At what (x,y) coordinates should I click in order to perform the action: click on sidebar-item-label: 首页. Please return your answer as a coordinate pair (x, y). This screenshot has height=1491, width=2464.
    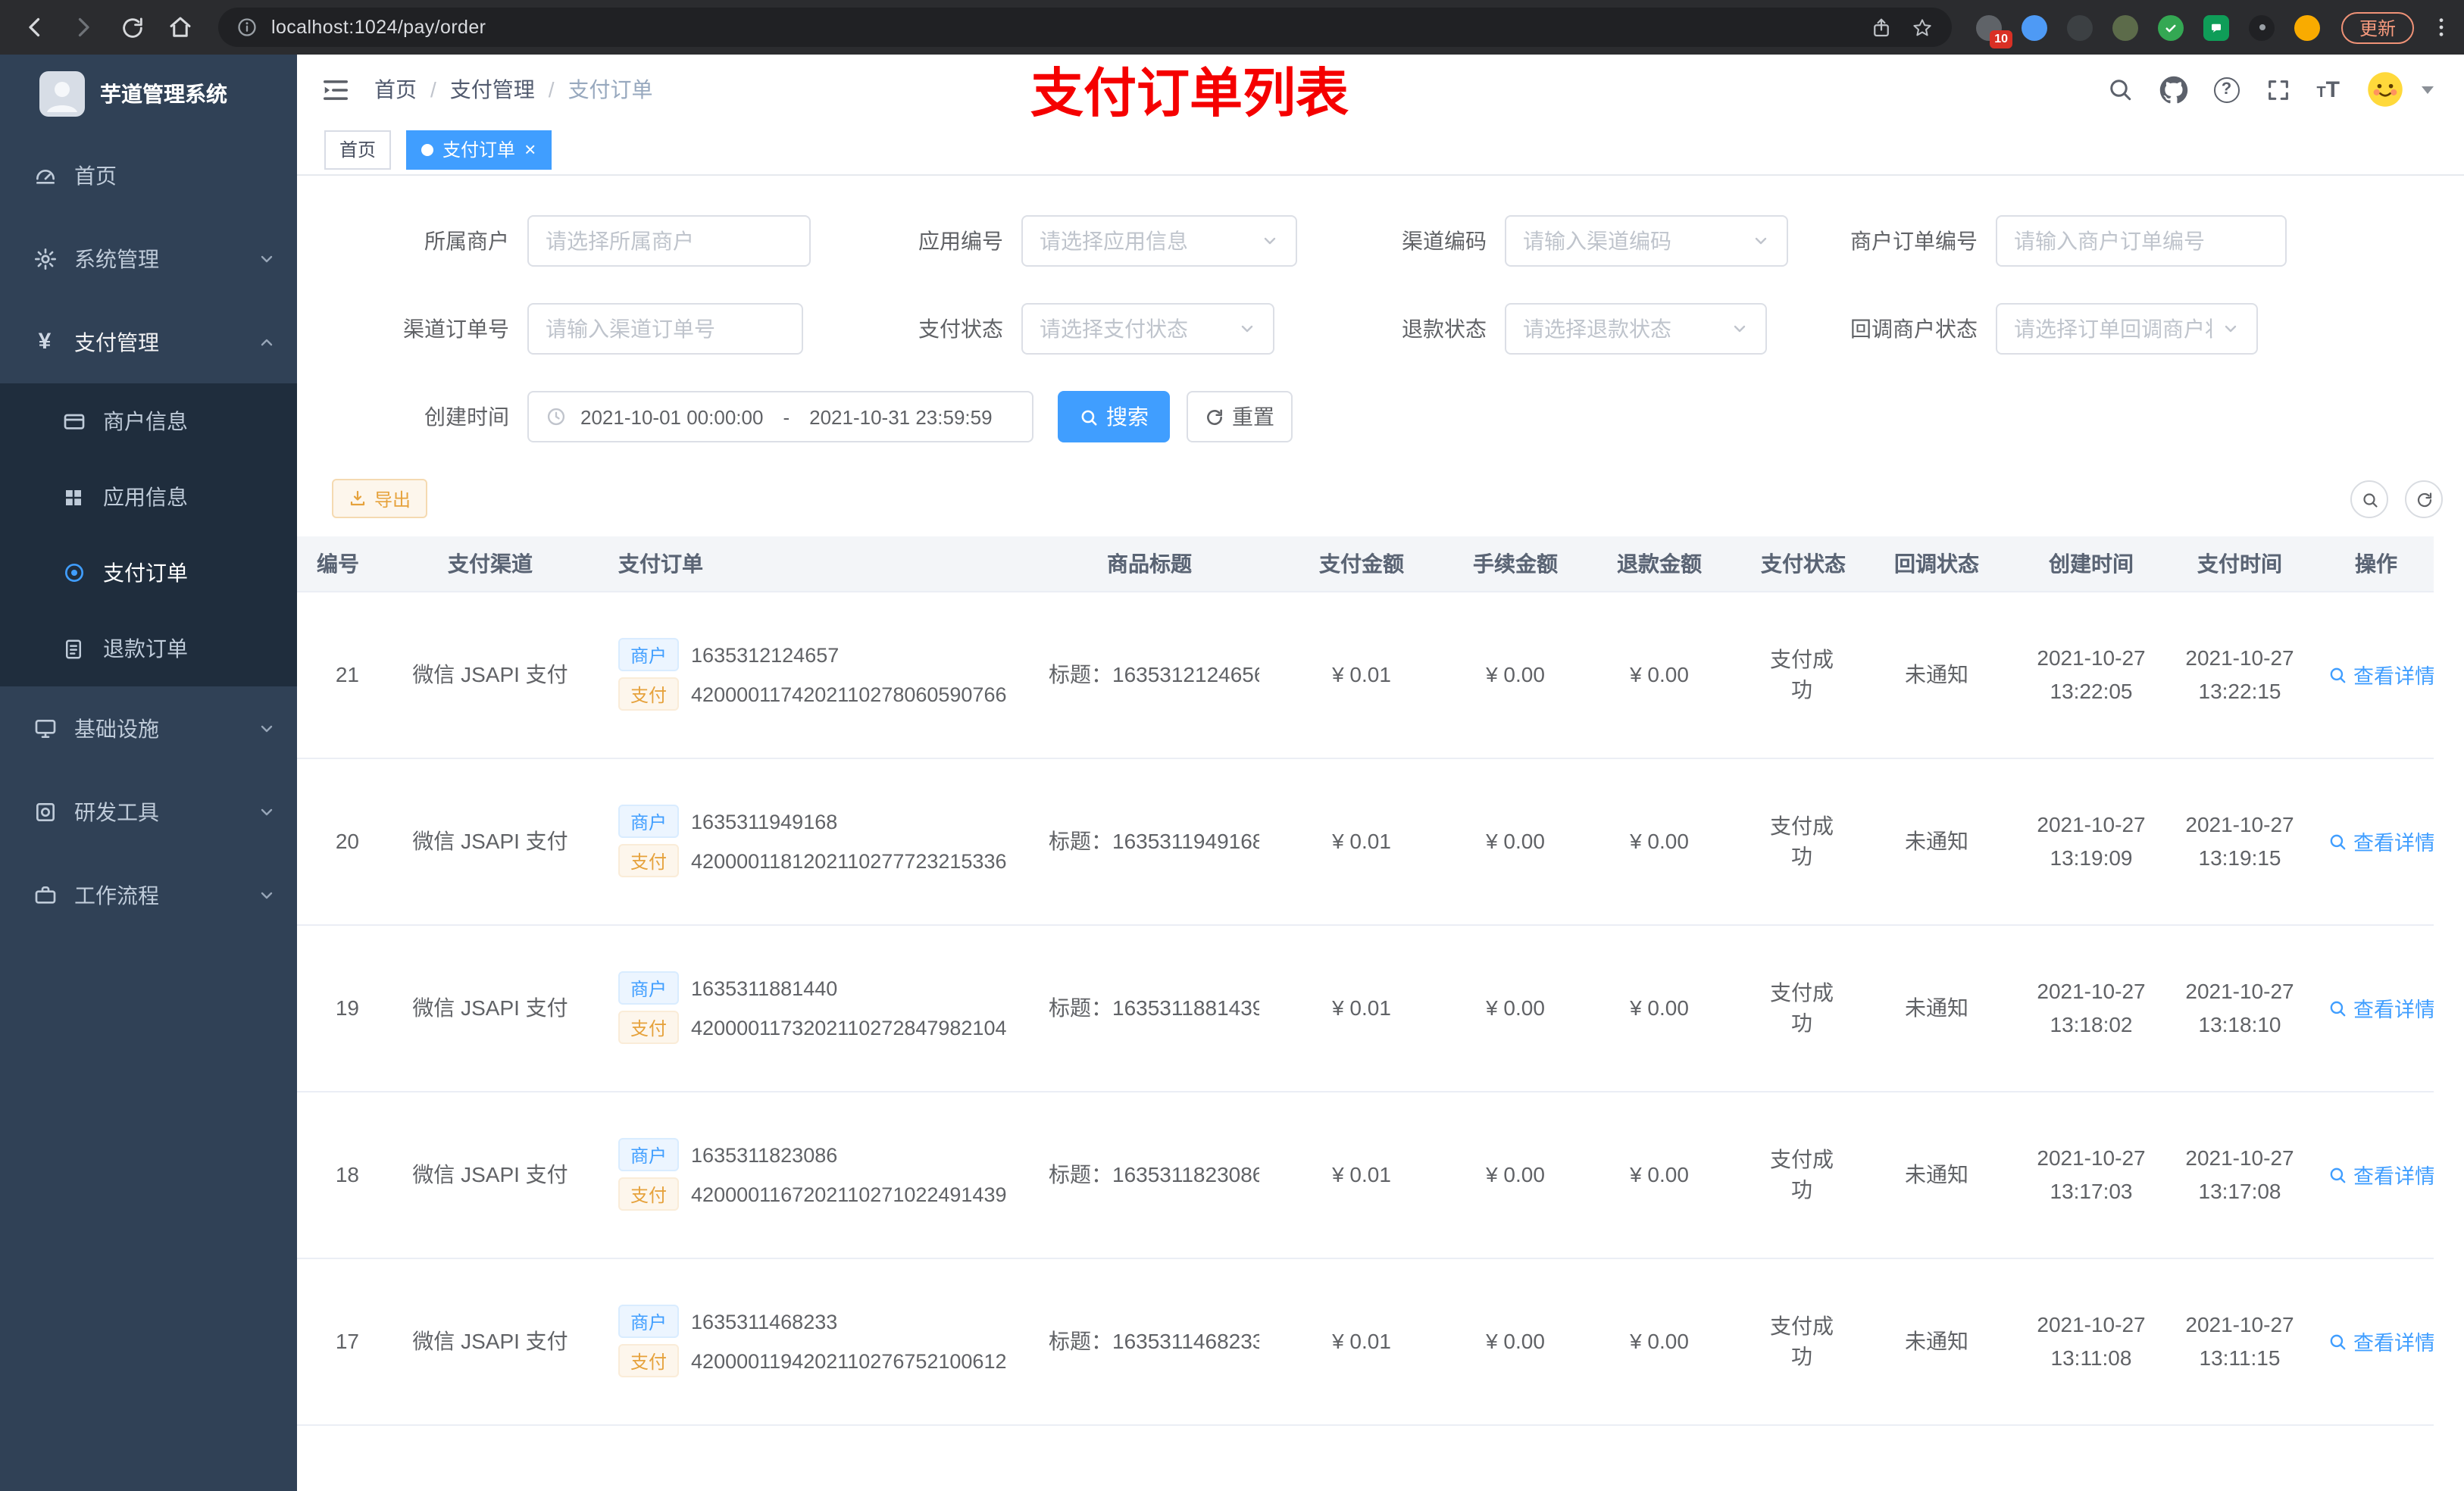
    Looking at the image, I should click on (95, 175).